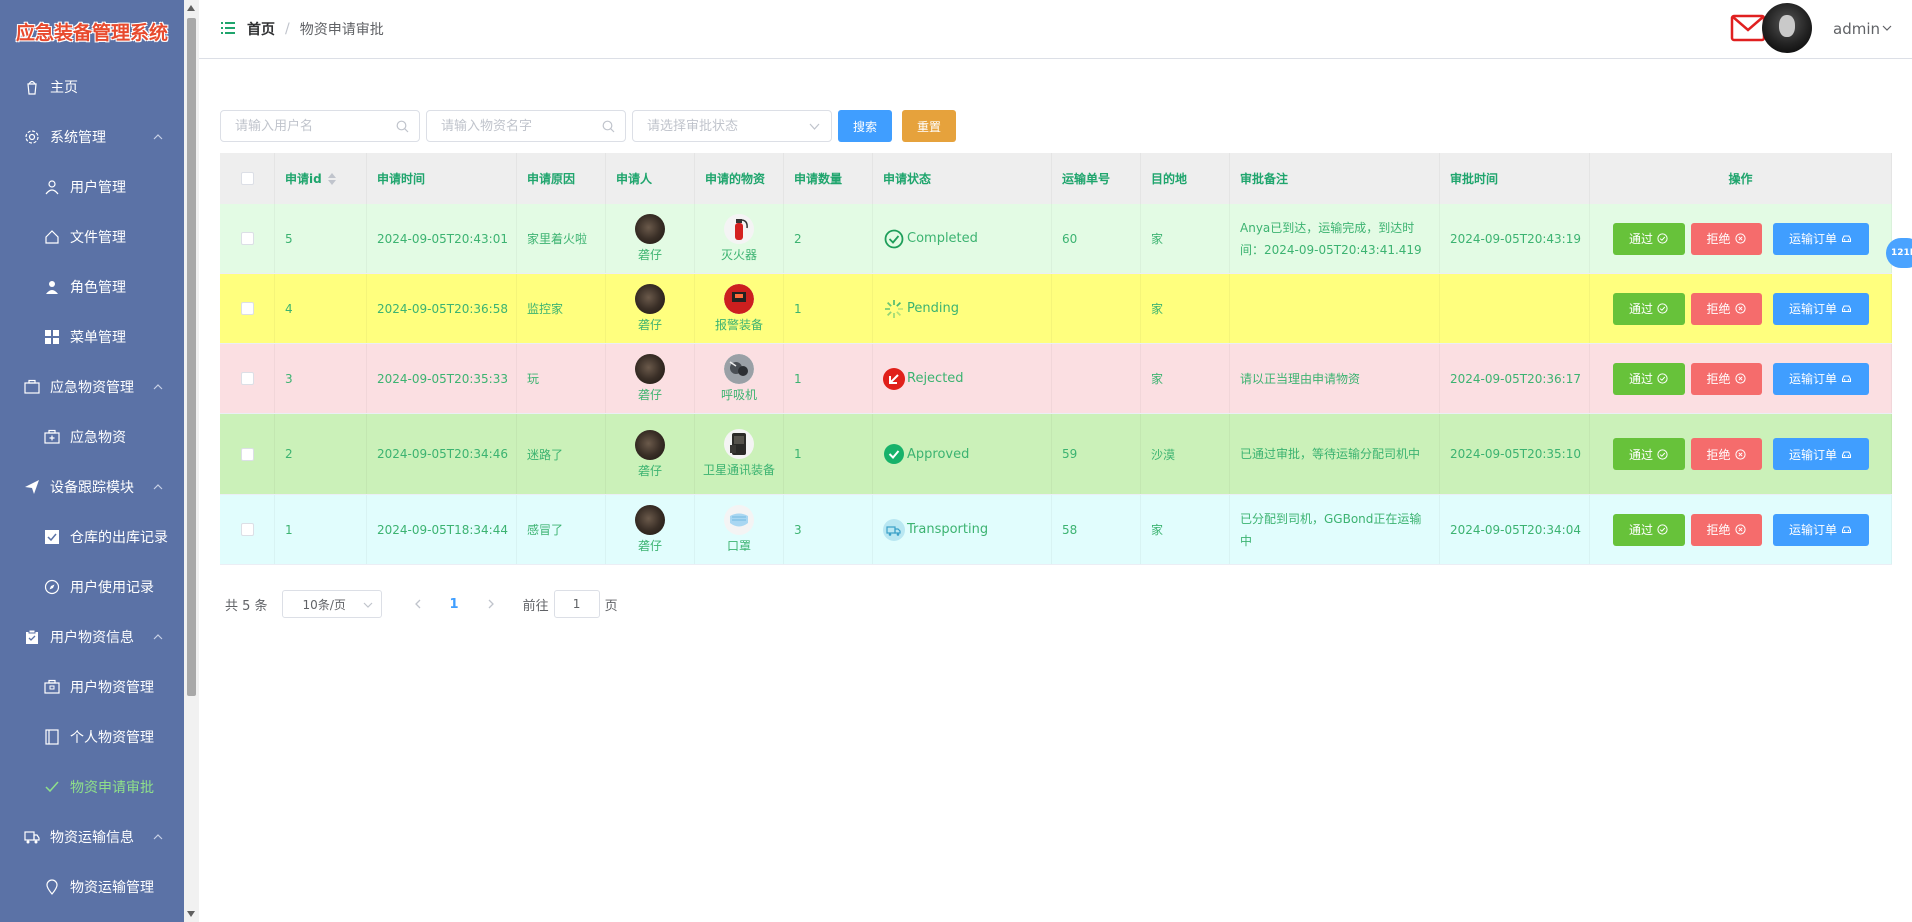 The height and width of the screenshot is (922, 1912). What do you see at coordinates (321, 378) in the screenshot?
I see `cell-id: 3` at bounding box center [321, 378].